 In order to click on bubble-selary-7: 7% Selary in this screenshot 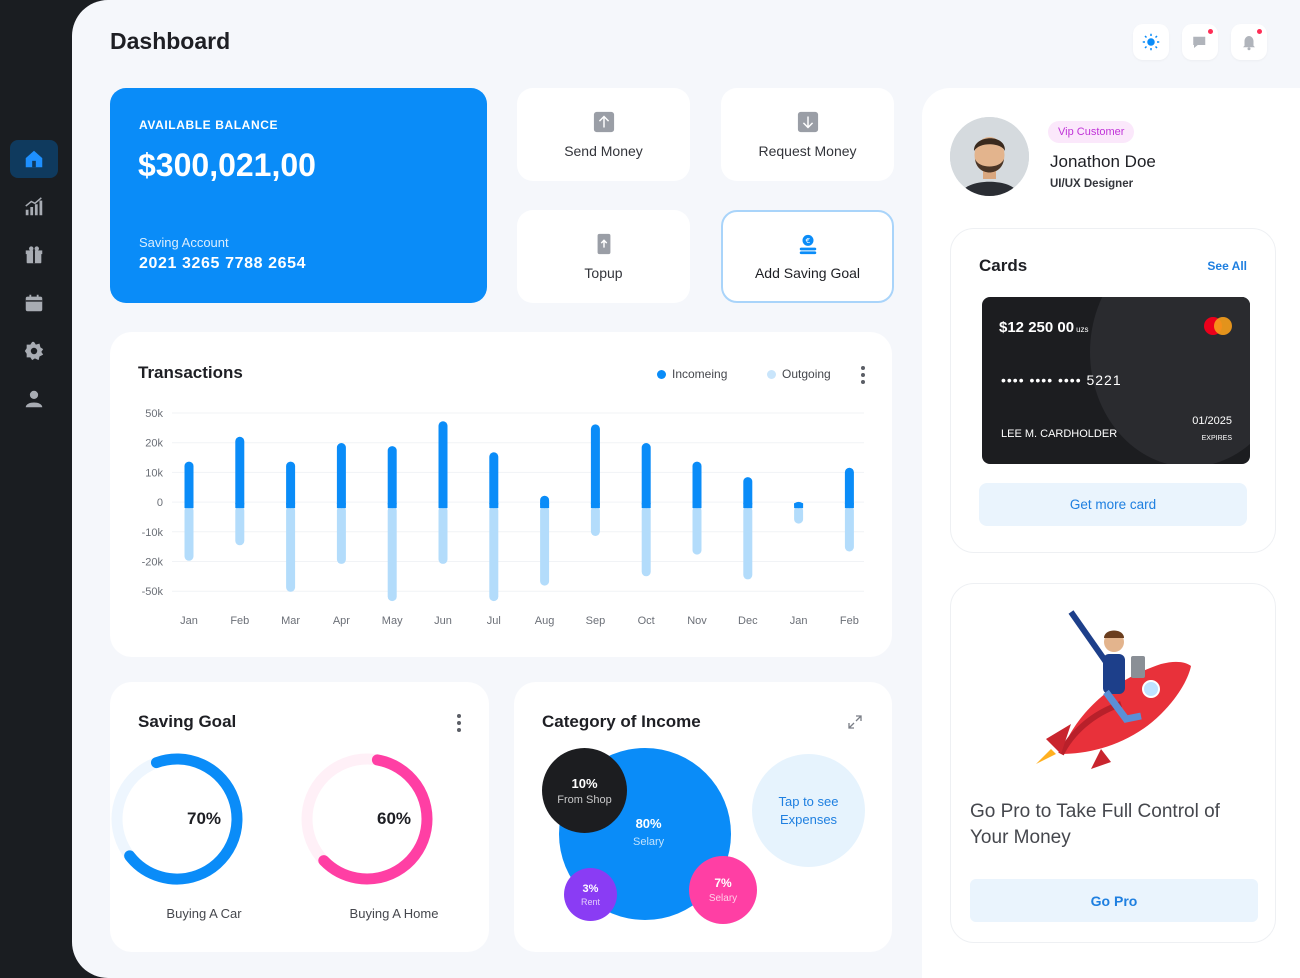, I will do `click(723, 890)`.